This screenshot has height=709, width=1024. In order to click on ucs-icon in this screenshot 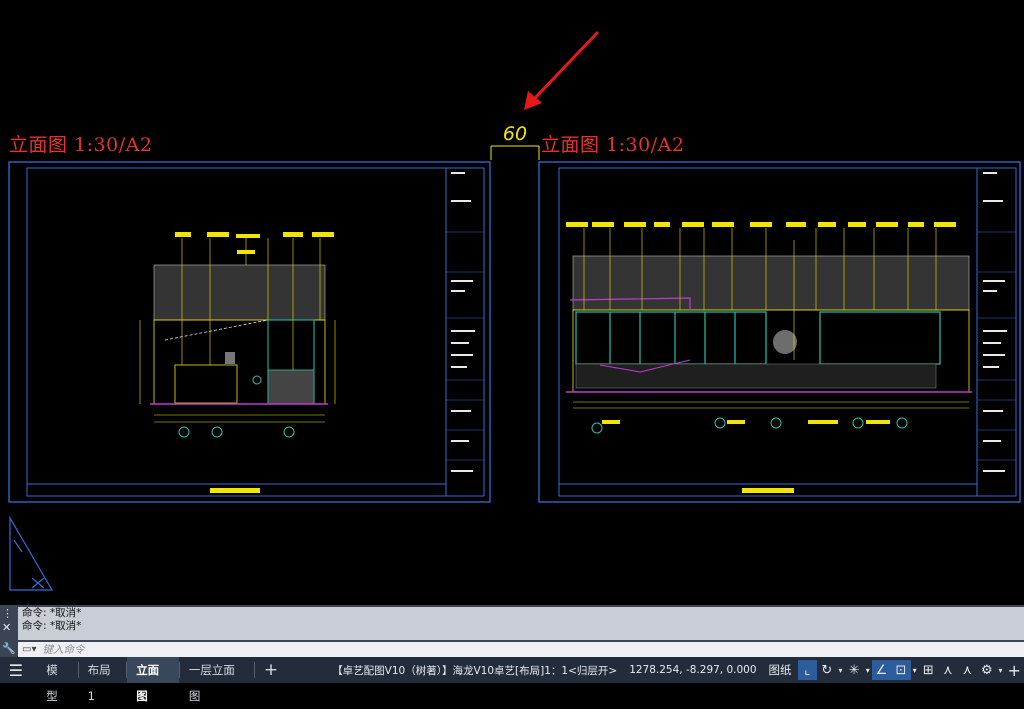, I will do `click(31, 553)`.